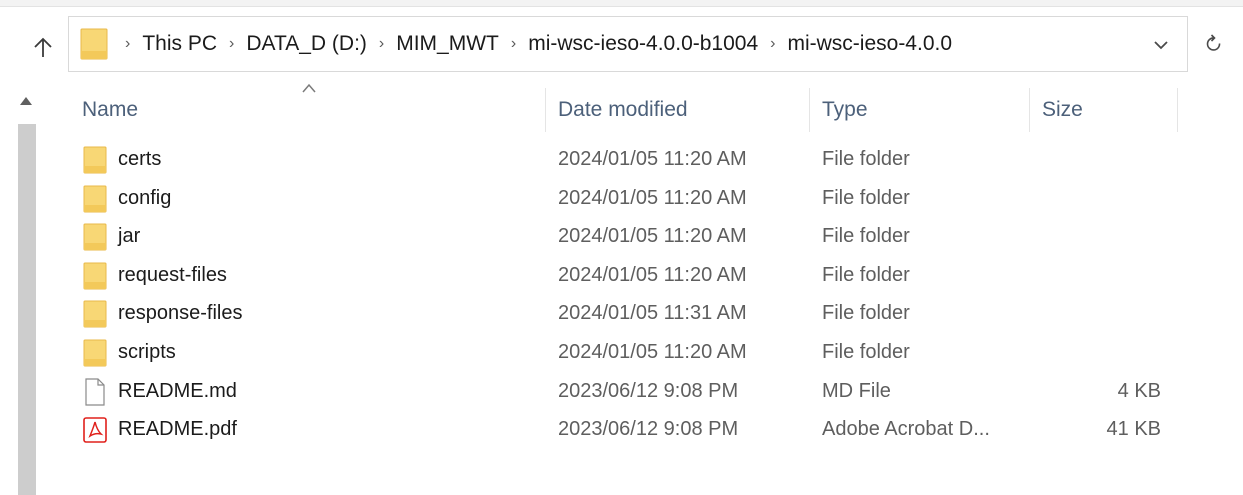 Image resolution: width=1243 pixels, height=495 pixels. What do you see at coordinates (95, 430) in the screenshot?
I see `pdf-icon` at bounding box center [95, 430].